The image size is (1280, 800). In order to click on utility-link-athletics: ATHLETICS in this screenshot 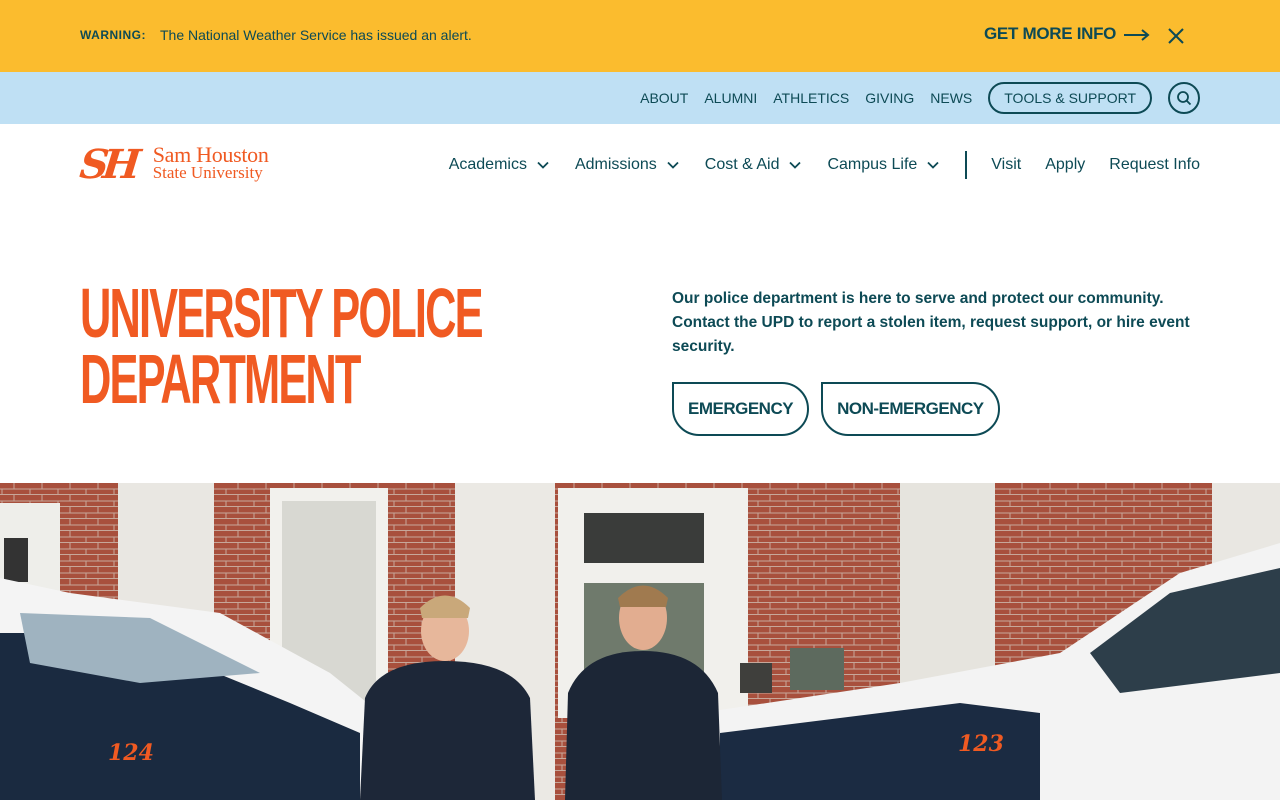, I will do `click(811, 98)`.